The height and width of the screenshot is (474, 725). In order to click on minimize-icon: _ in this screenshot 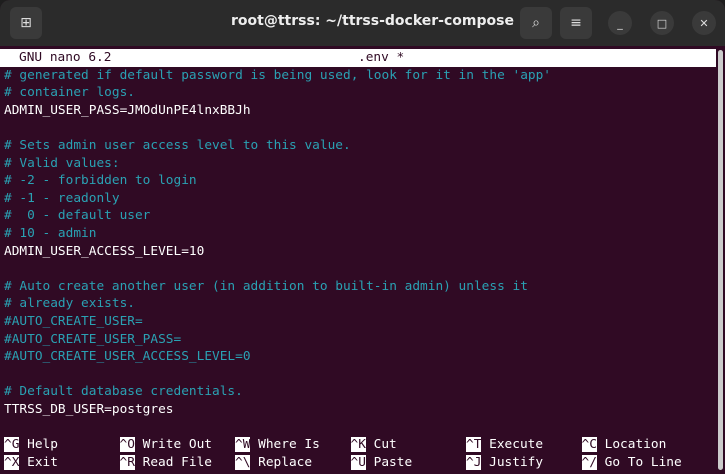, I will do `click(620, 23)`.